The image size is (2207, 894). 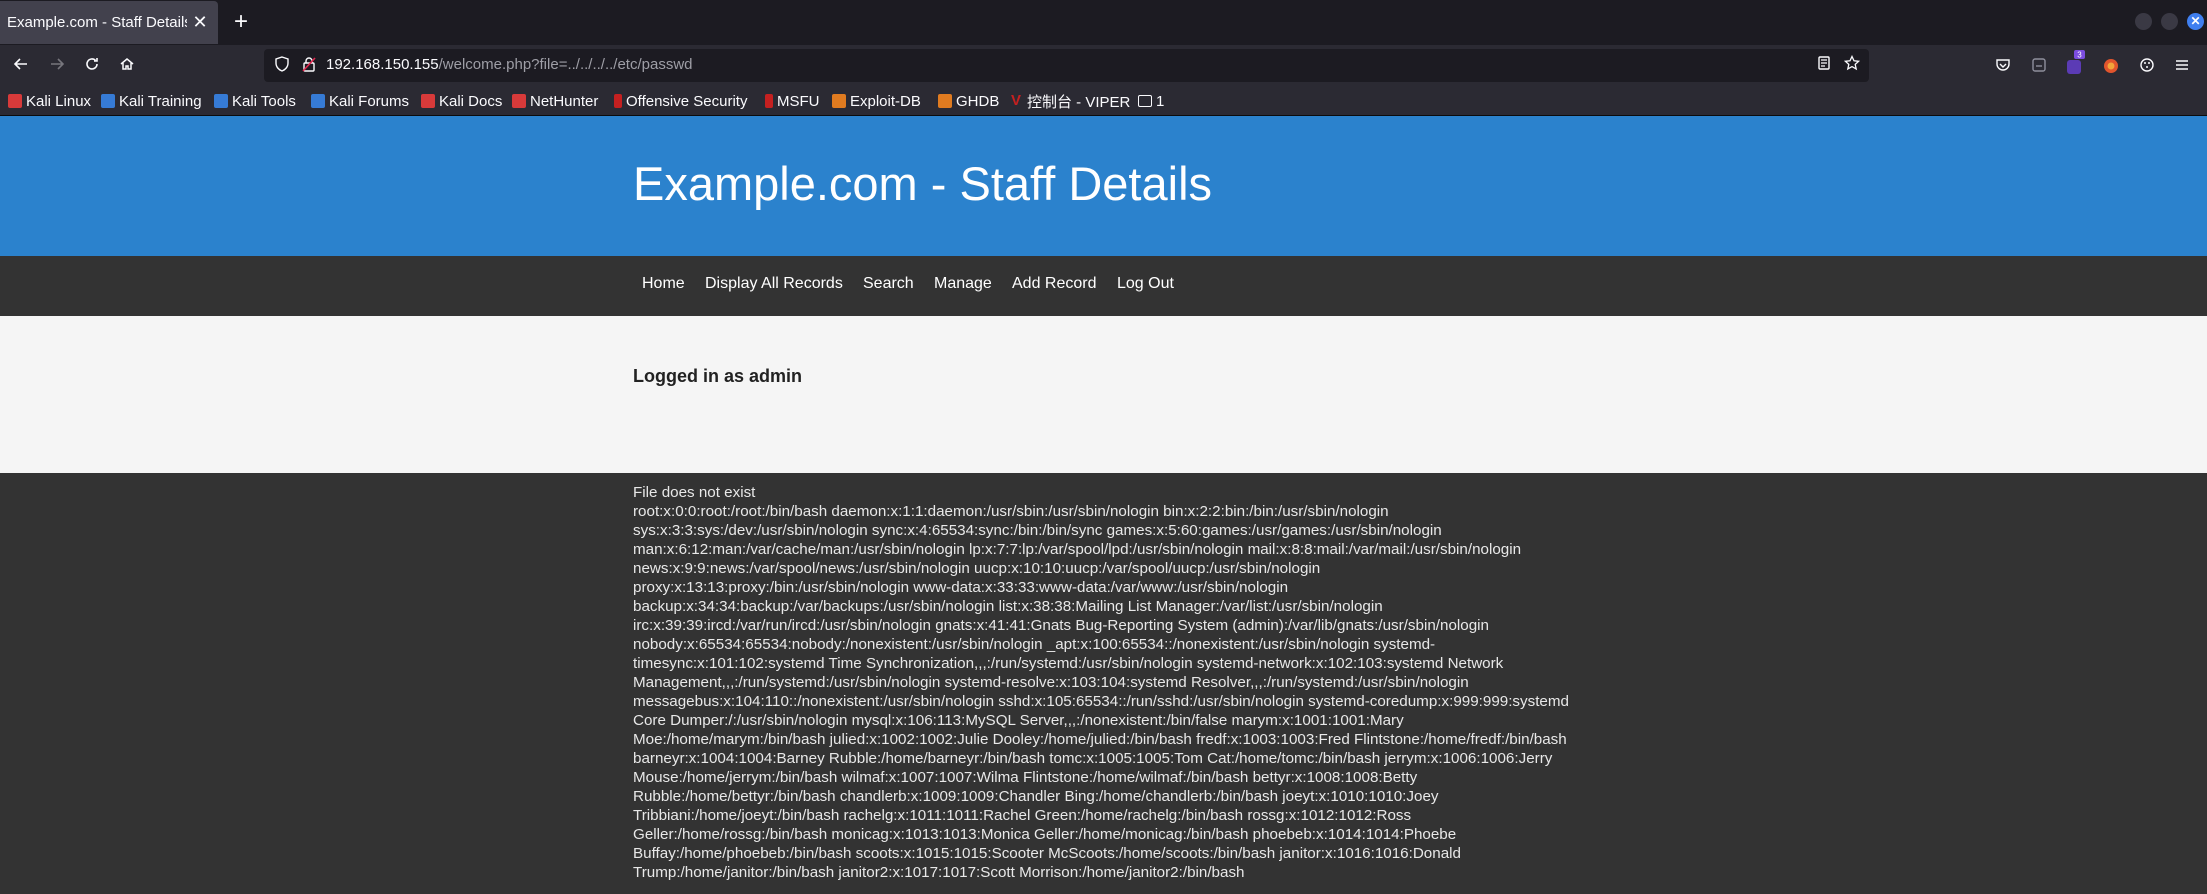 I want to click on bookmark-offensive-security: Offensive Security, so click(x=680, y=101).